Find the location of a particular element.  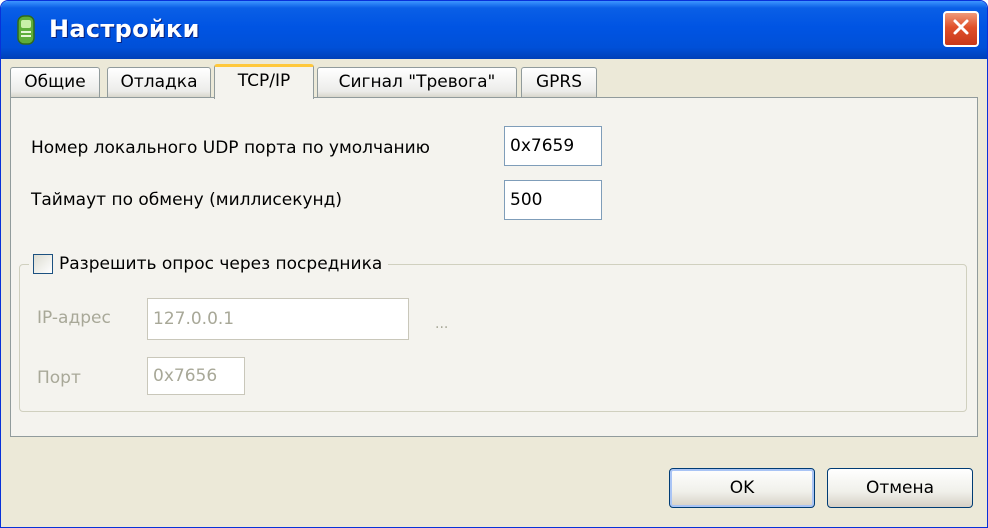

proxy-checkbox-row: Разрешить опрос через посредника is located at coordinates (209, 264).